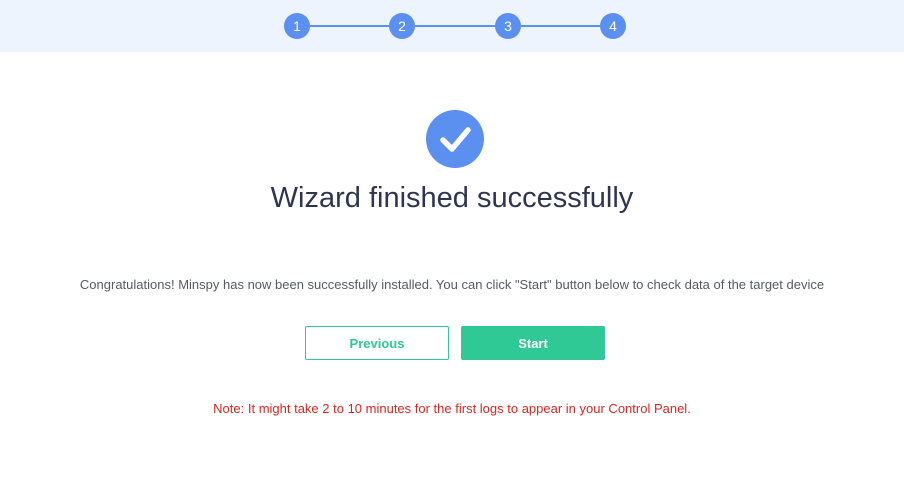 This screenshot has width=904, height=479. What do you see at coordinates (452, 198) in the screenshot?
I see `page-title: Wizard finished successfully` at bounding box center [452, 198].